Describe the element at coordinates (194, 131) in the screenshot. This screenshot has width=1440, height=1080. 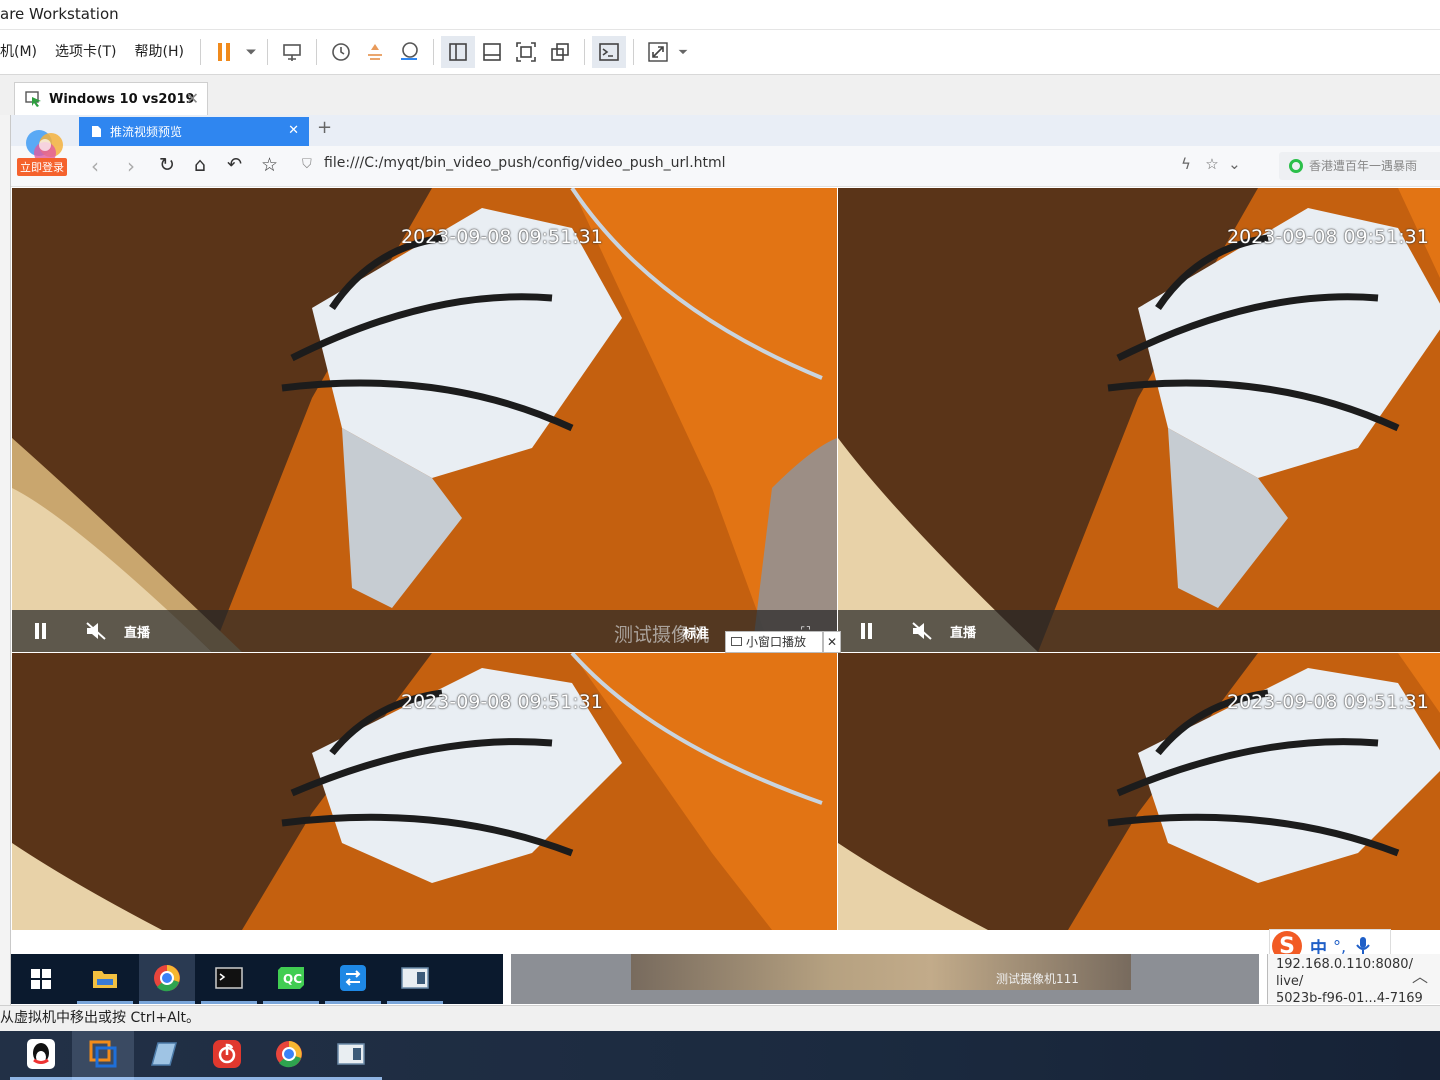
I see `browser-tab-active: 推流视频预览 ✕` at that location.